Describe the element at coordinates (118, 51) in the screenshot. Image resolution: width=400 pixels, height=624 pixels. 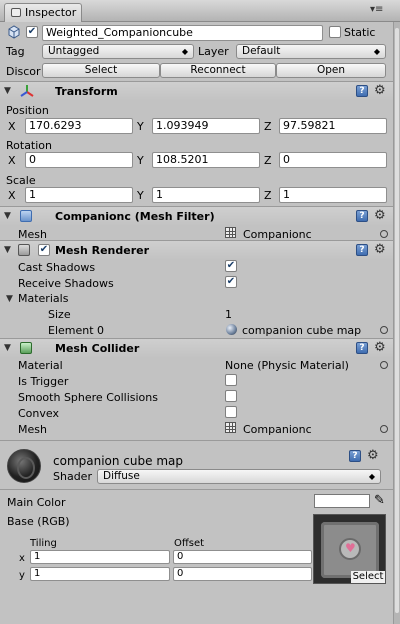
I see `tag-dropdown: Untagged ◆` at that location.